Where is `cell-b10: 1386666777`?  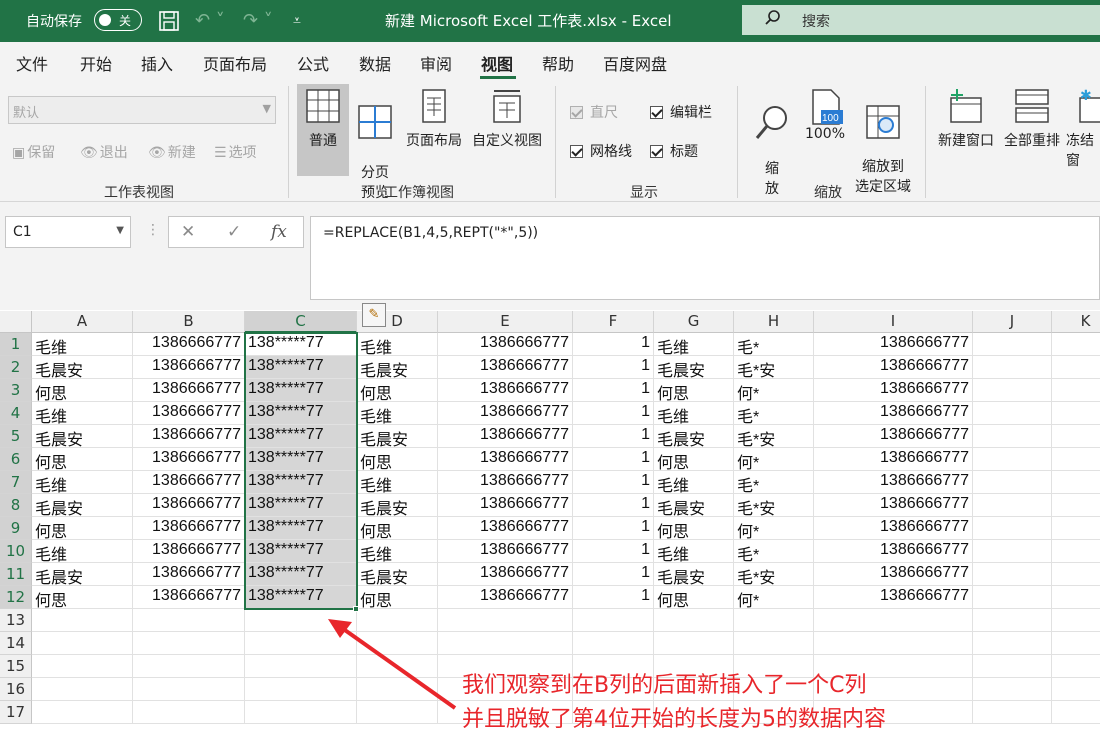 cell-b10: 1386666777 is located at coordinates (189, 551).